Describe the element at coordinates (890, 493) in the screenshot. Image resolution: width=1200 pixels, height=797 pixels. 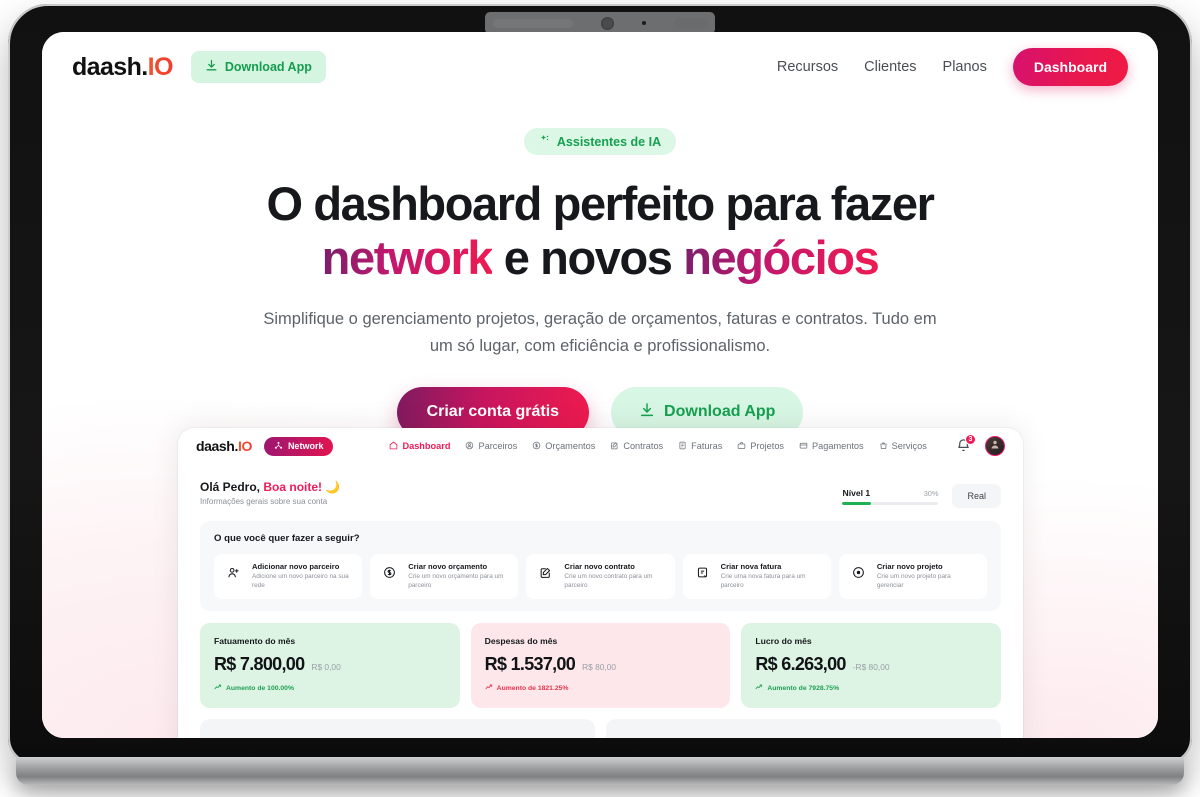
I see `level-top-row: Nível 1 30%` at that location.